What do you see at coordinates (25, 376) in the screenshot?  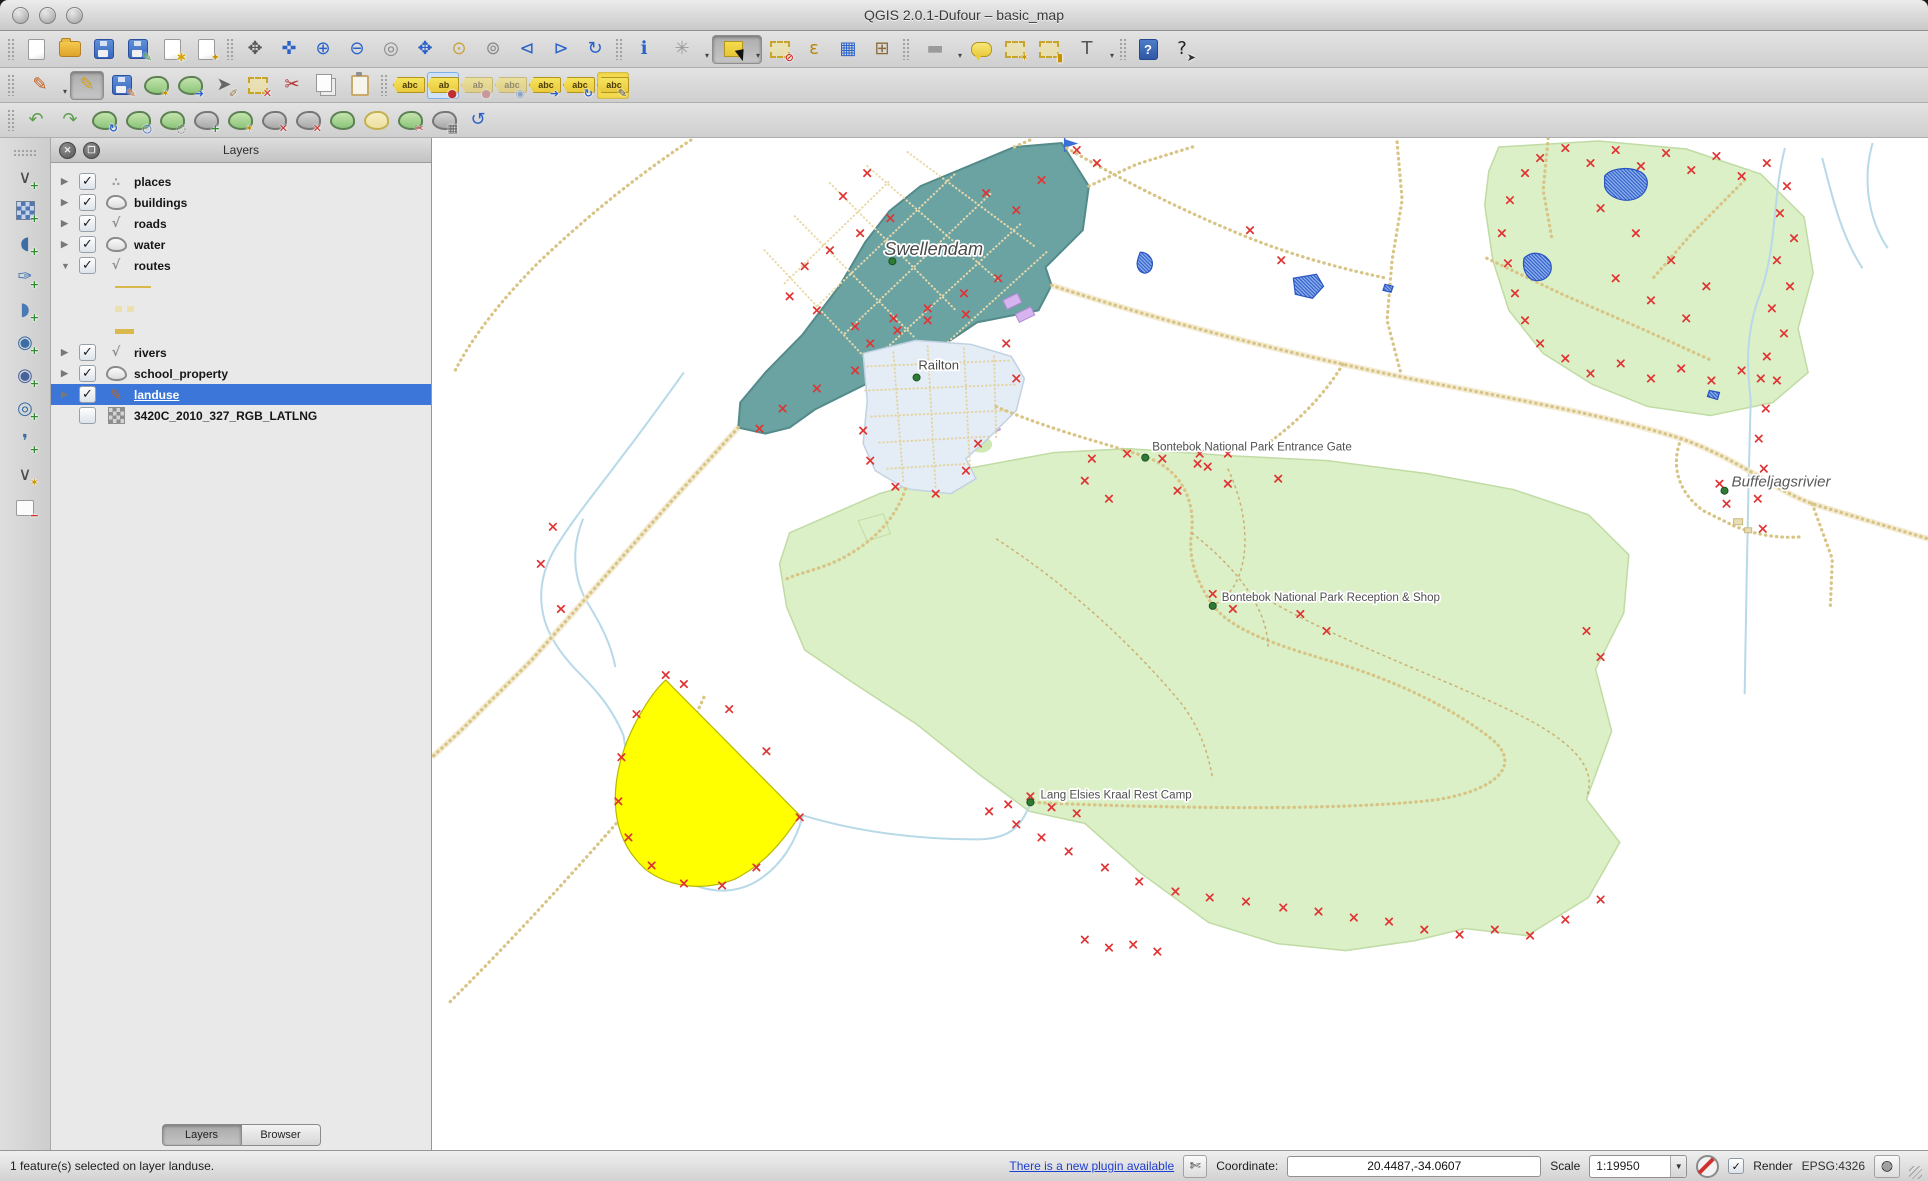 I see `add-wcs-layer-icon: ◉ +` at bounding box center [25, 376].